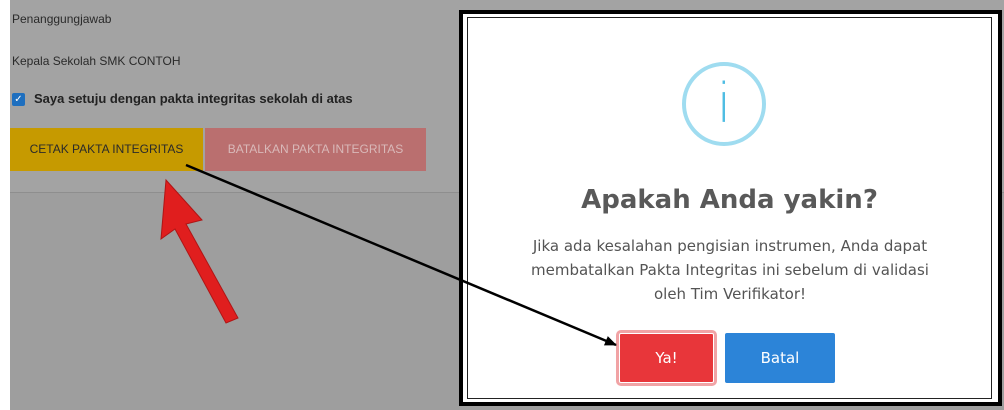  Describe the element at coordinates (199, 251) in the screenshot. I see `red-pointer-arrow-icon` at that location.